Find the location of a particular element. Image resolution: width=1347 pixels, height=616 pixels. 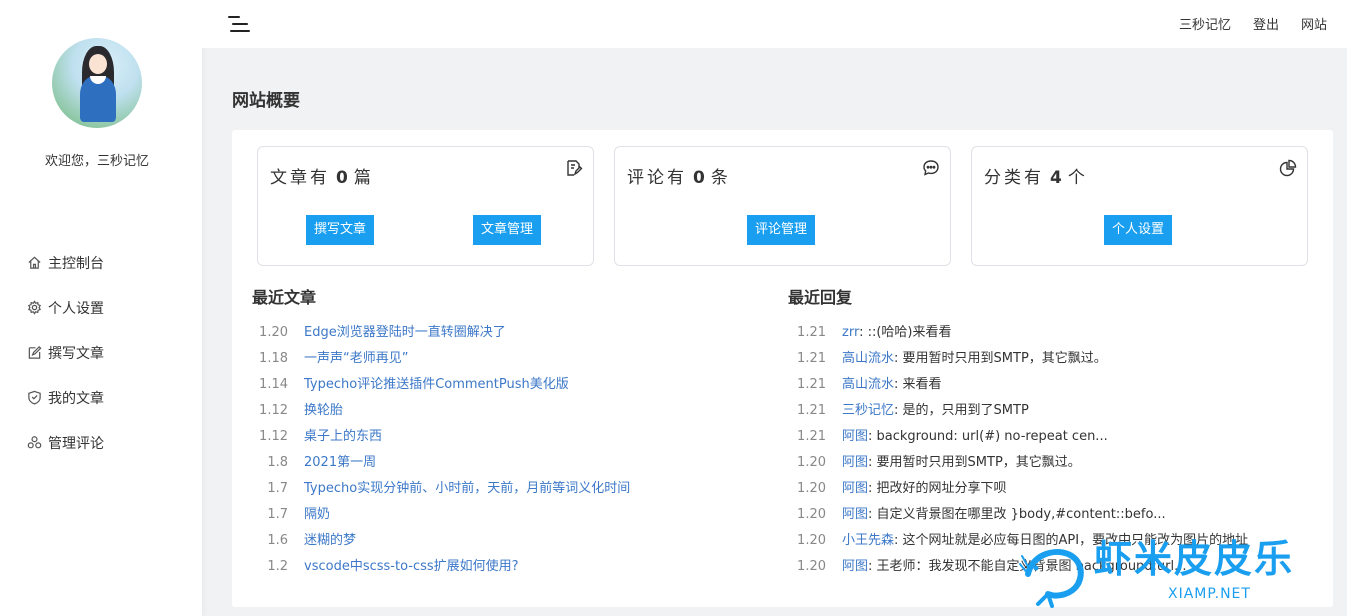

sidebar: 欢迎您，三秒记忆 主控制台 个人设置 撰写文章 我的文章 管理评论 is located at coordinates (101, 308).